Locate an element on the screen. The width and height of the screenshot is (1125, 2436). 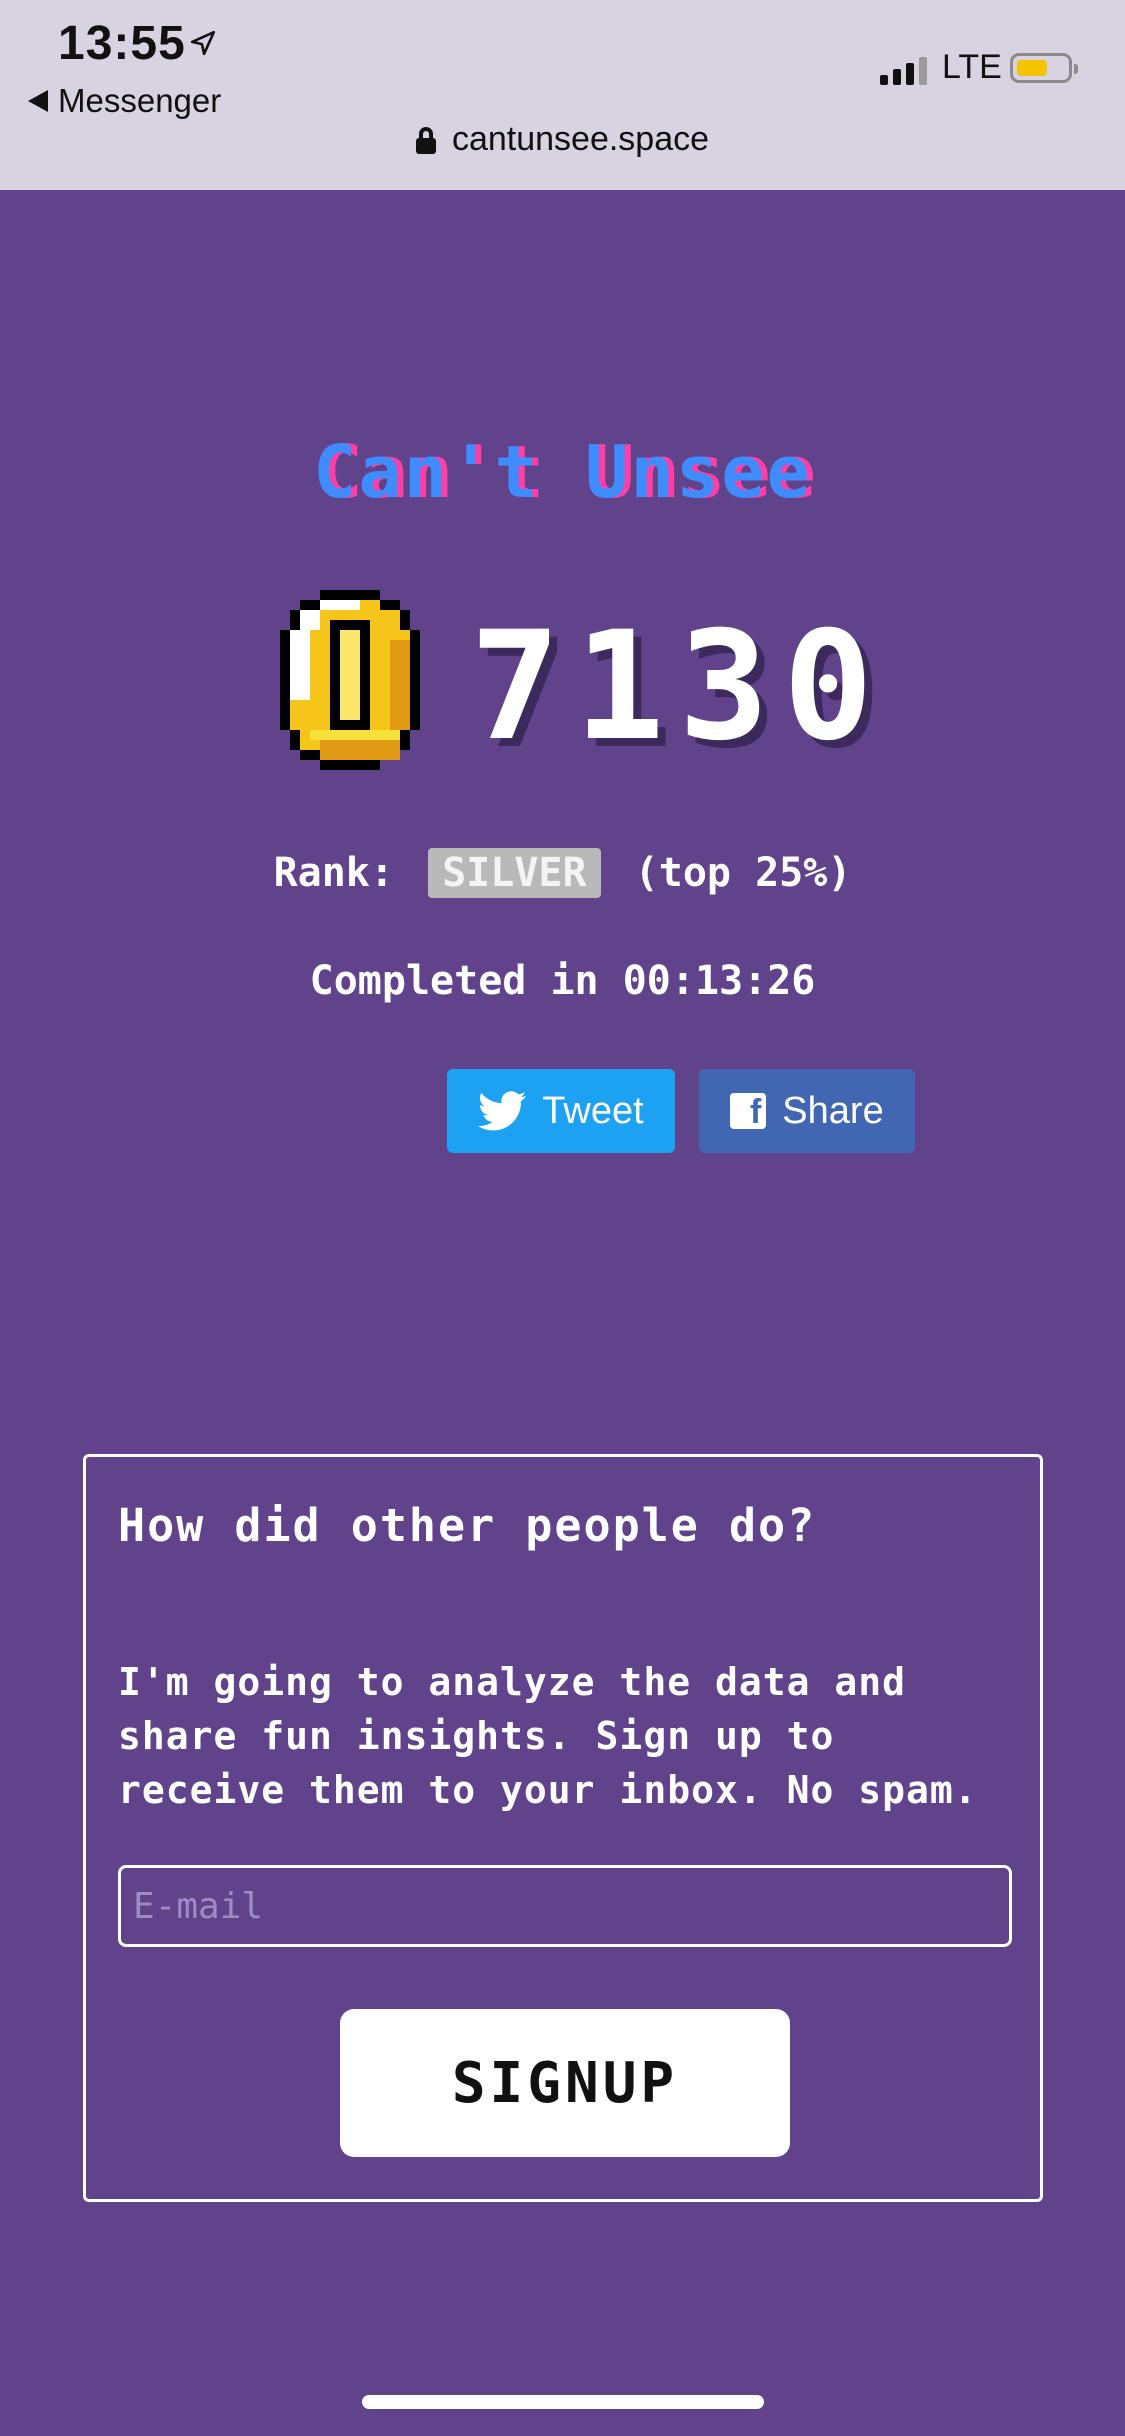
rank-badge: SILVER is located at coordinates (514, 873).